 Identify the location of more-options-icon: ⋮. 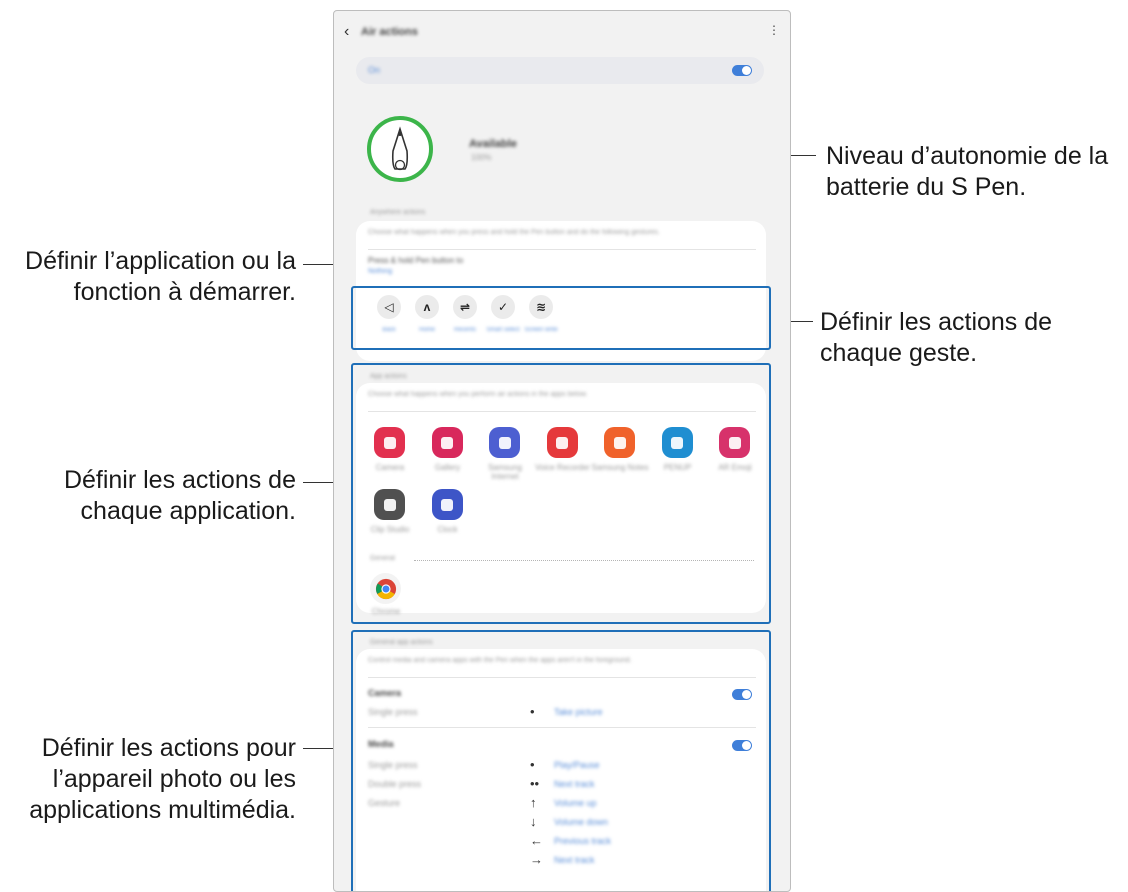
(774, 30).